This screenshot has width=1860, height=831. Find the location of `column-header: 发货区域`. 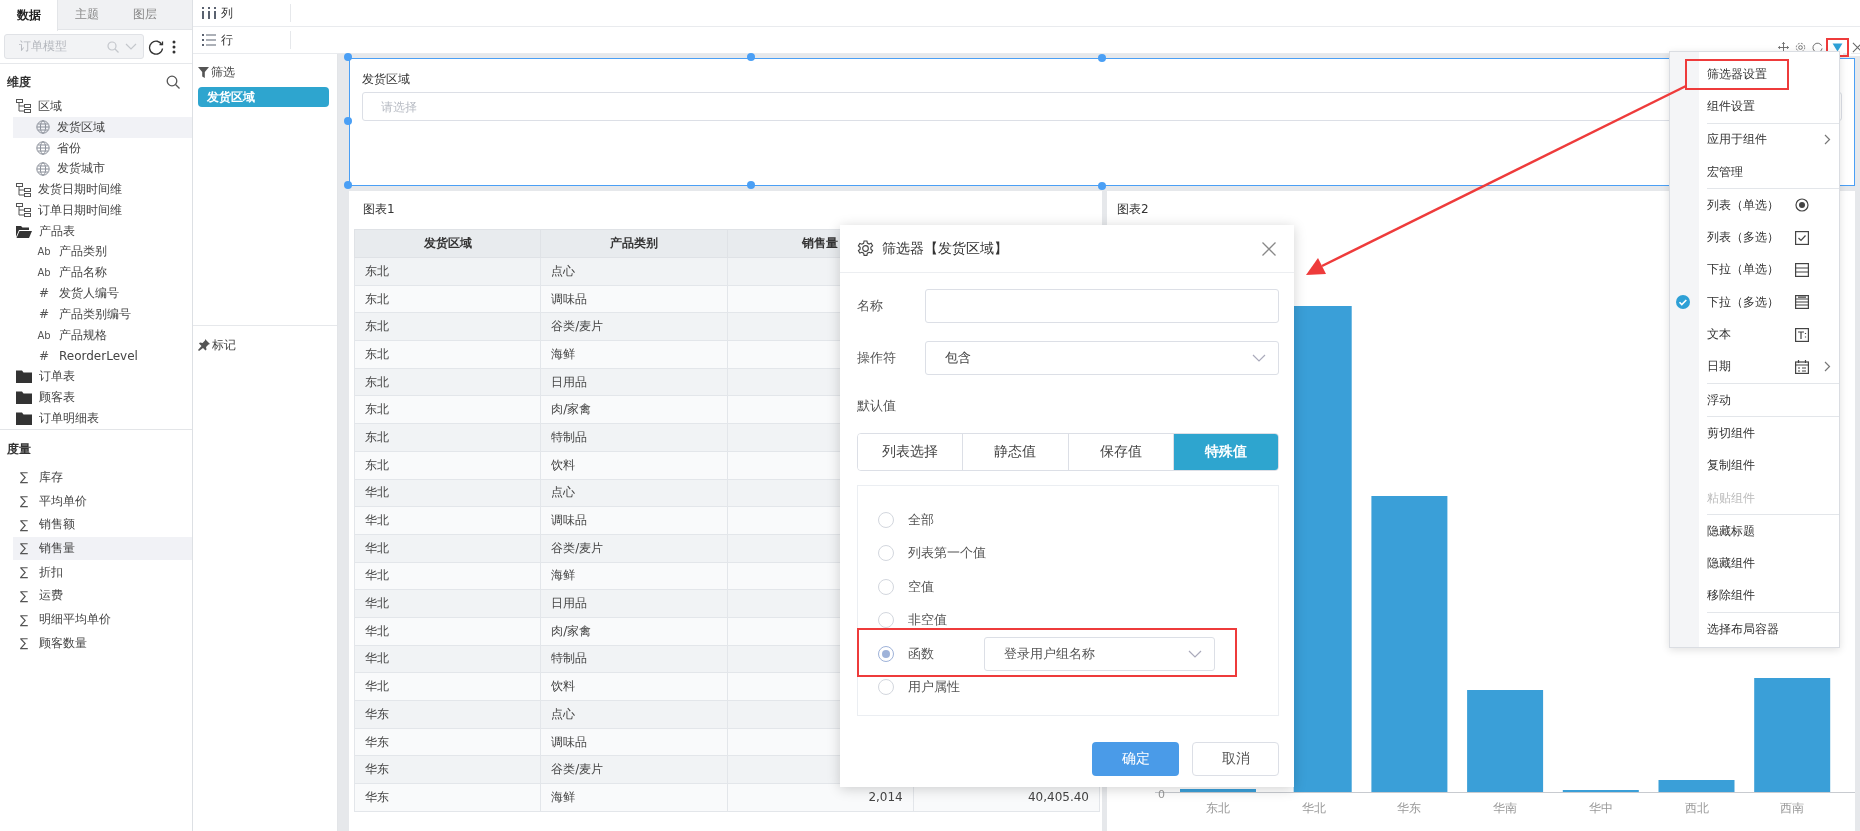

column-header: 发货区域 is located at coordinates (447, 243).